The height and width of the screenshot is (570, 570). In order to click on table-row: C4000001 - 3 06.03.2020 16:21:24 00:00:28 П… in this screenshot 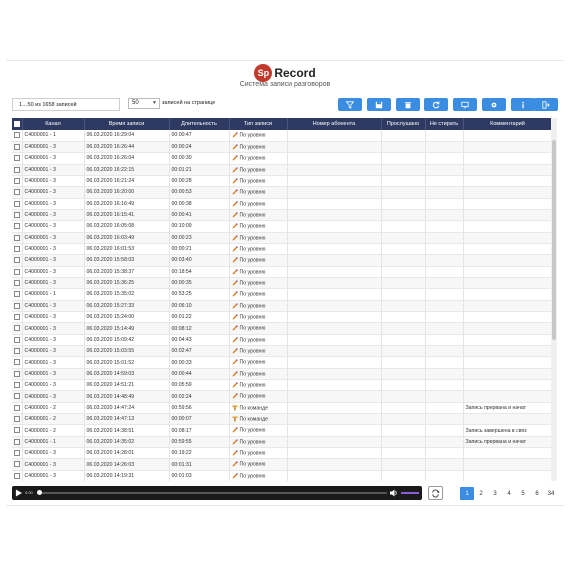, I will do `click(282, 181)`.